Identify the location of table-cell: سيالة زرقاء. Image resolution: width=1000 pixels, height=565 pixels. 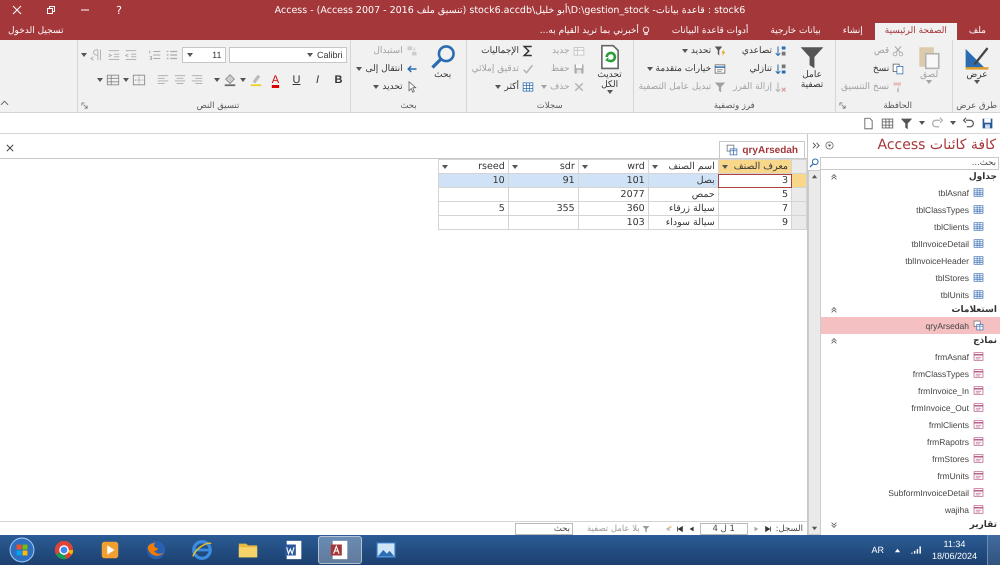
(683, 209).